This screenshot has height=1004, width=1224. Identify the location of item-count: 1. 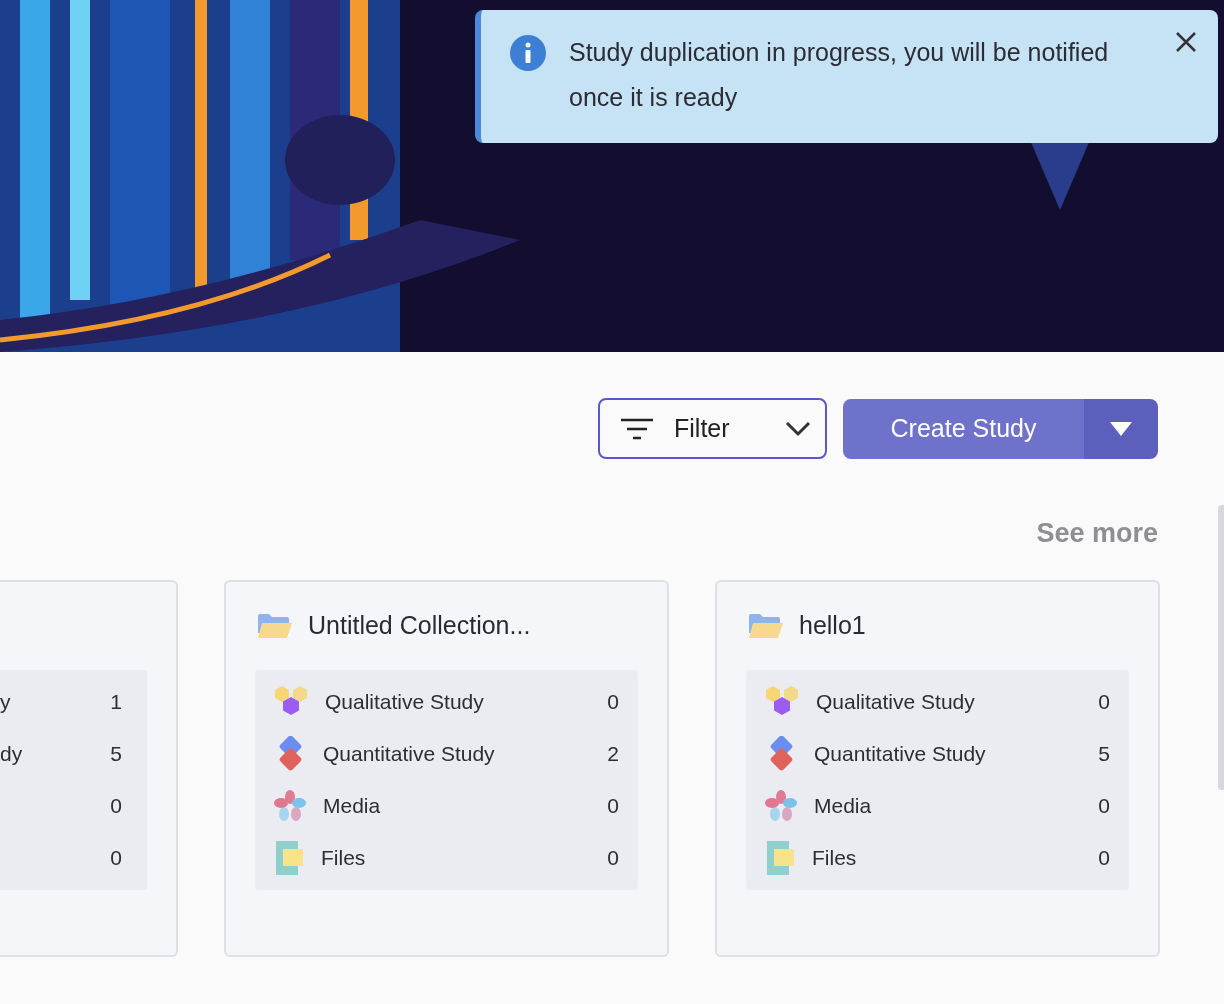
(116, 701).